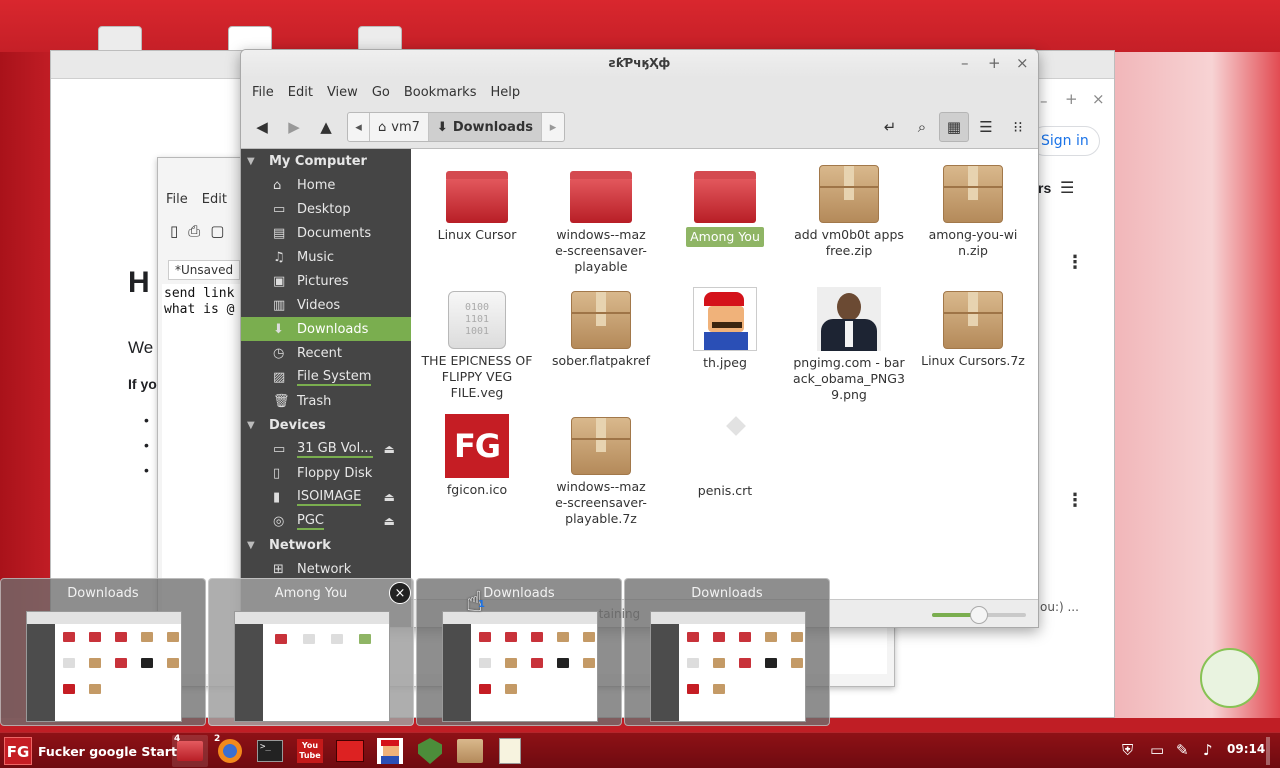  Describe the element at coordinates (1268, 751) in the screenshot. I see `show-desktop-button` at that location.